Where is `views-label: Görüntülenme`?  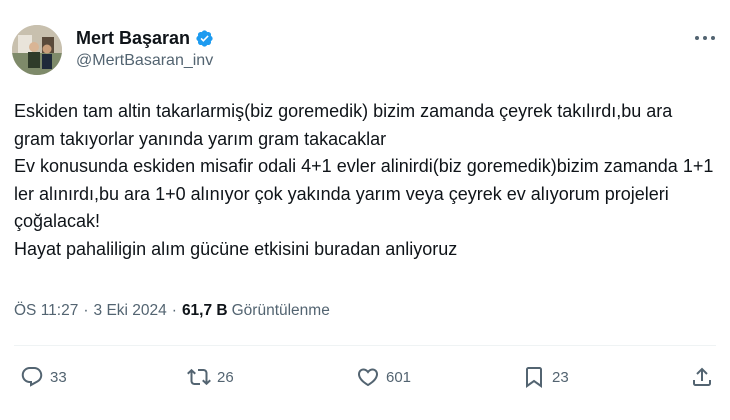 views-label: Görüntülenme is located at coordinates (280, 310).